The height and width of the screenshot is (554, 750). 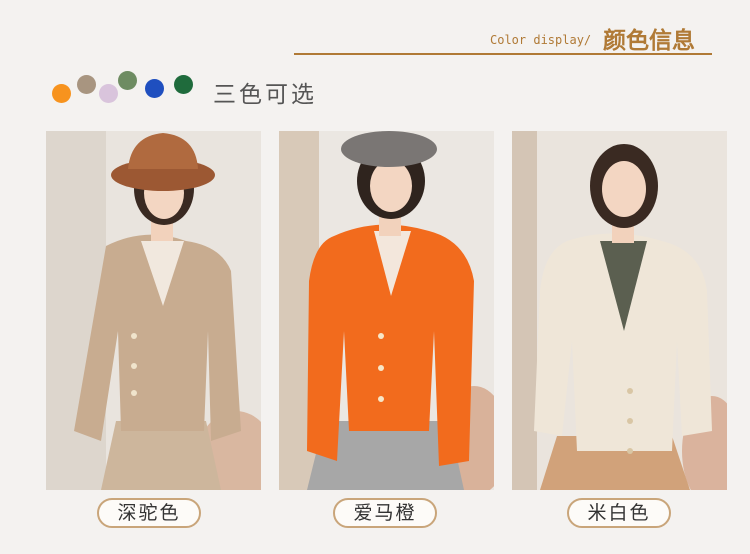 I want to click on color-label-orange: 爱马橙, so click(x=385, y=513).